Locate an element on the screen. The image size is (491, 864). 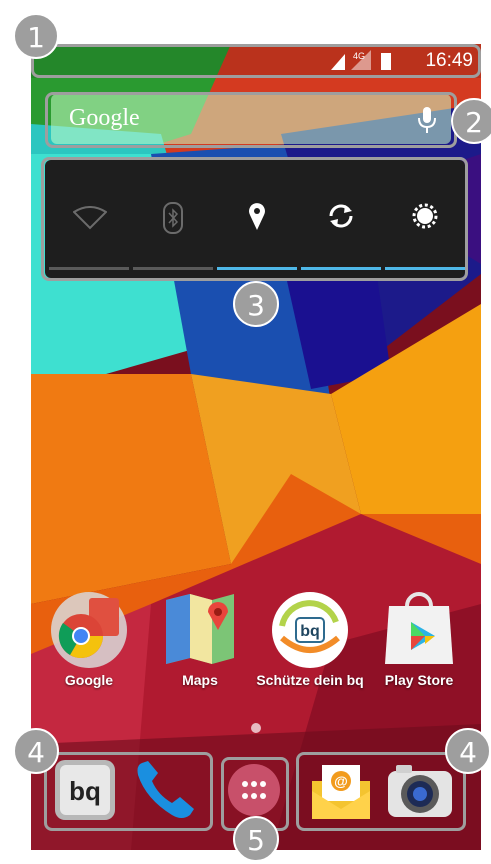
annotation-badge-1: 1 is located at coordinates (36, 36).